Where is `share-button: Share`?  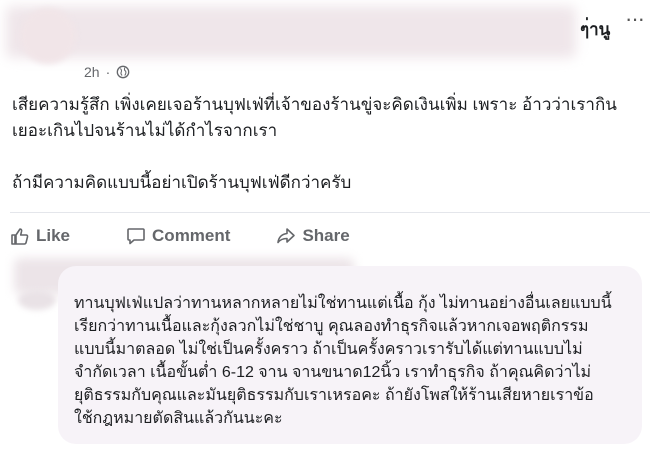 share-button: Share is located at coordinates (313, 236).